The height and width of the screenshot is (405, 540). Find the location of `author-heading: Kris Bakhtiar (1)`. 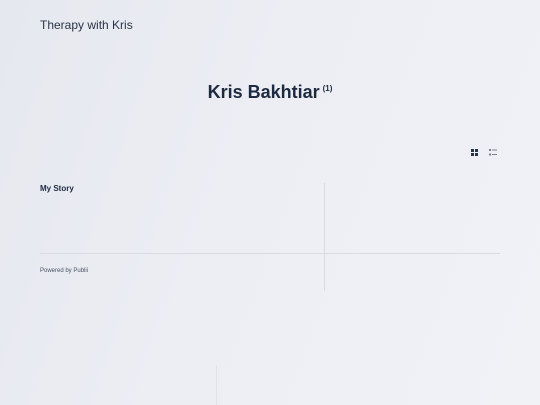

author-heading: Kris Bakhtiar (1) is located at coordinates (270, 92).